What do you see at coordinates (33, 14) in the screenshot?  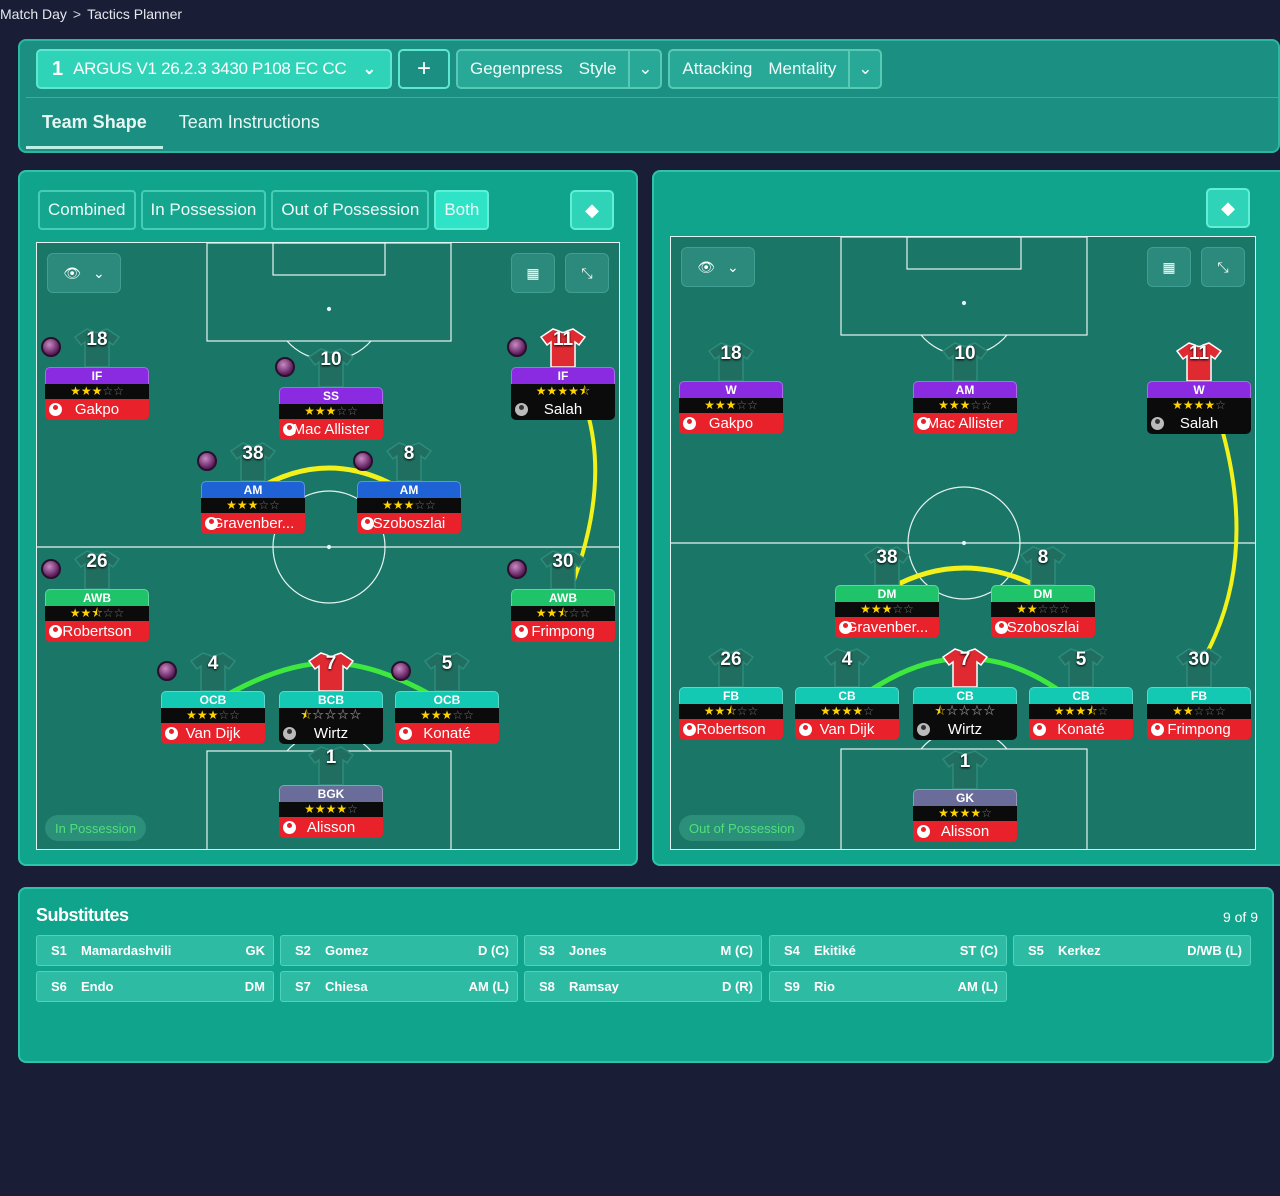 I see `breadcrumb-root: Match Day` at bounding box center [33, 14].